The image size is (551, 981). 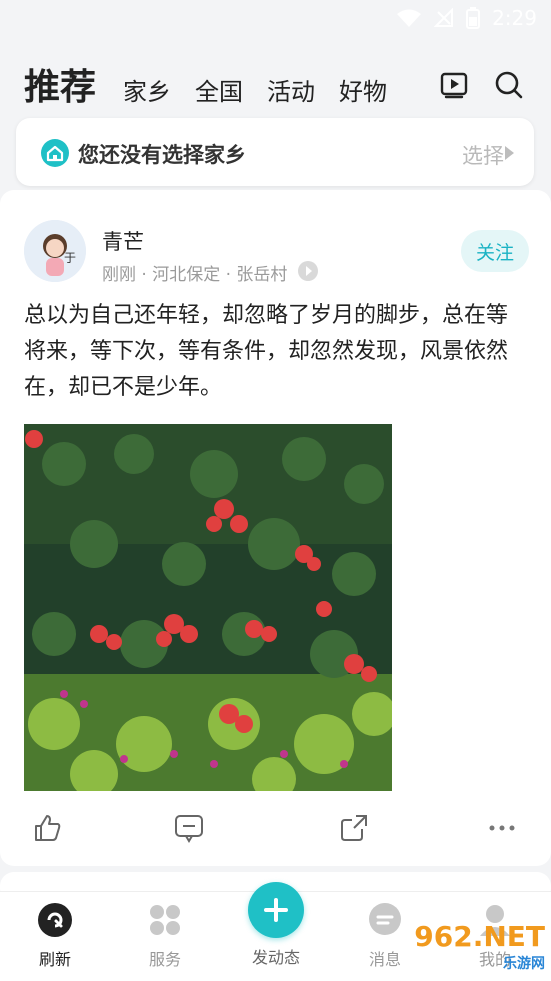 What do you see at coordinates (255, 89) in the screenshot?
I see `category-tabs: 家乡 全国 活动 好物` at bounding box center [255, 89].